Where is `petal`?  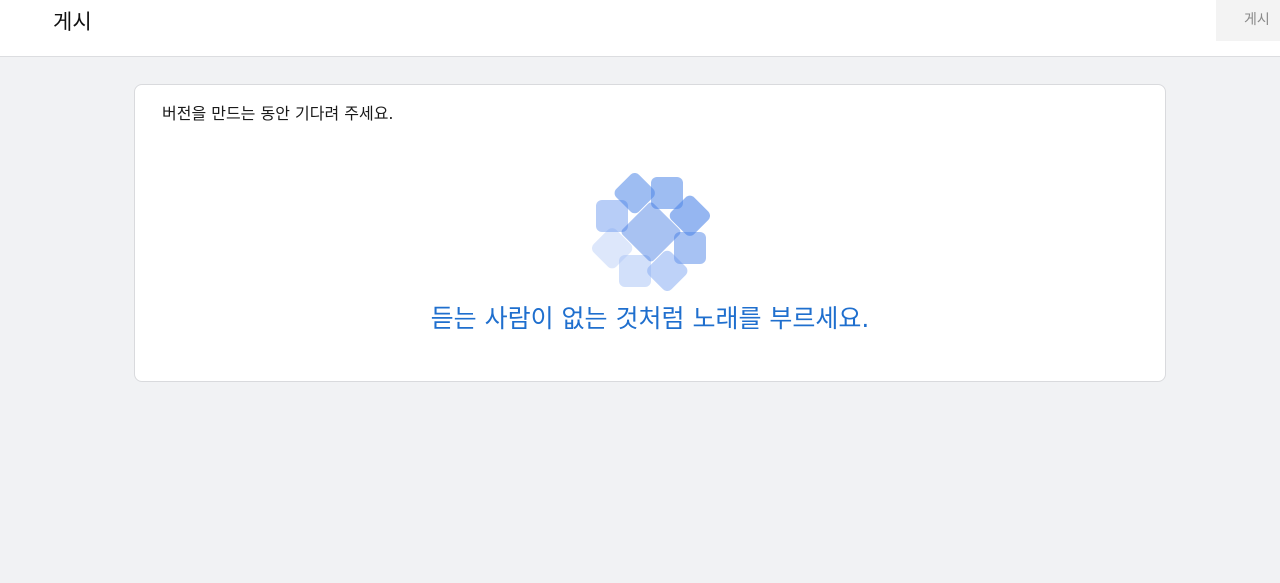
petal is located at coordinates (667, 193).